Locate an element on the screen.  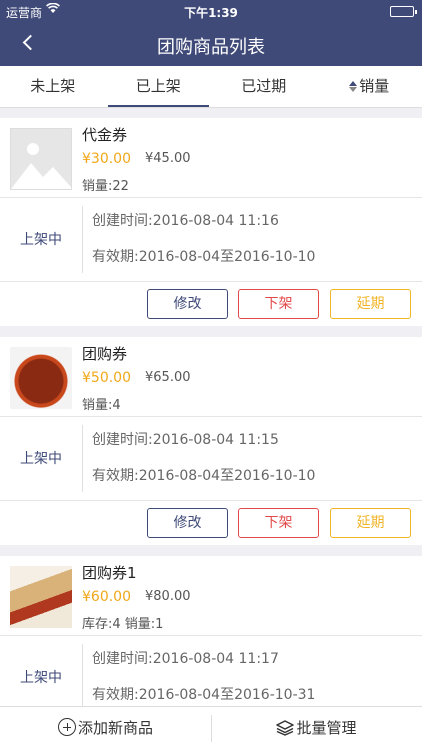
status-bar: 运营商 下午1:39 is located at coordinates (211, 11).